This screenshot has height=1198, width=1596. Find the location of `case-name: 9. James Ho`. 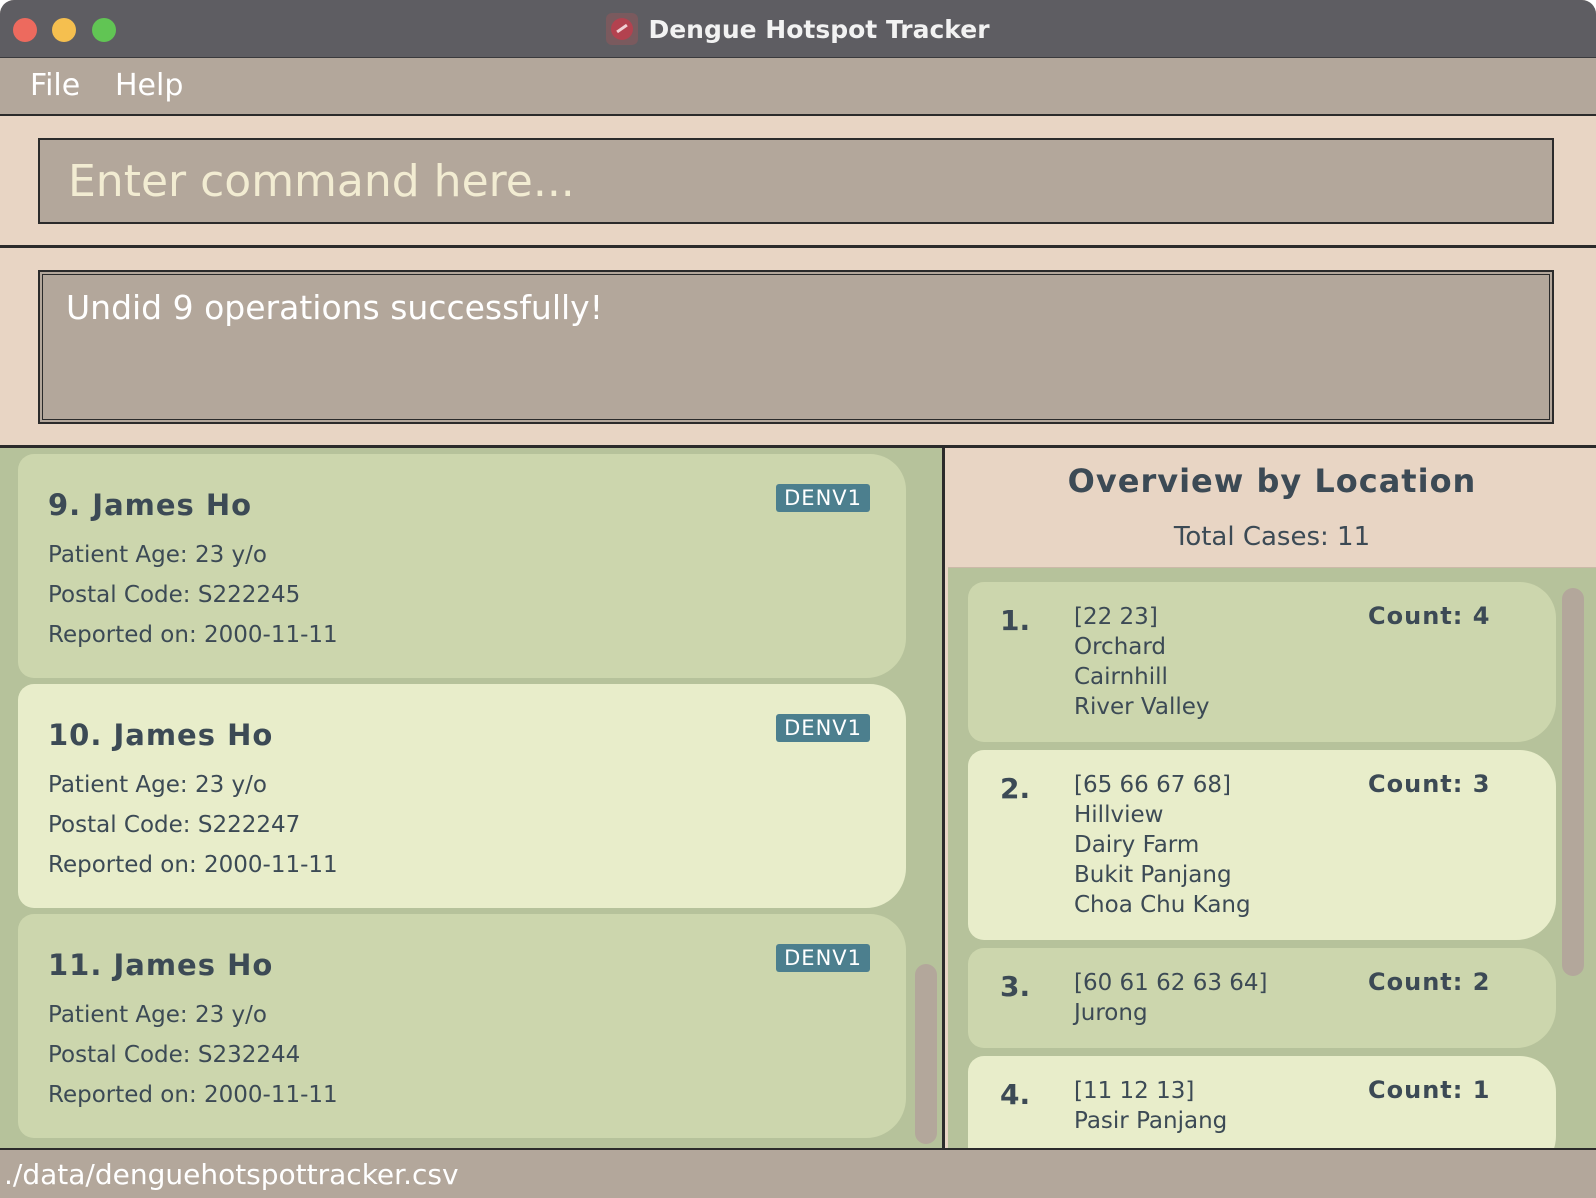

case-name: 9. James Ho is located at coordinates (150, 505).